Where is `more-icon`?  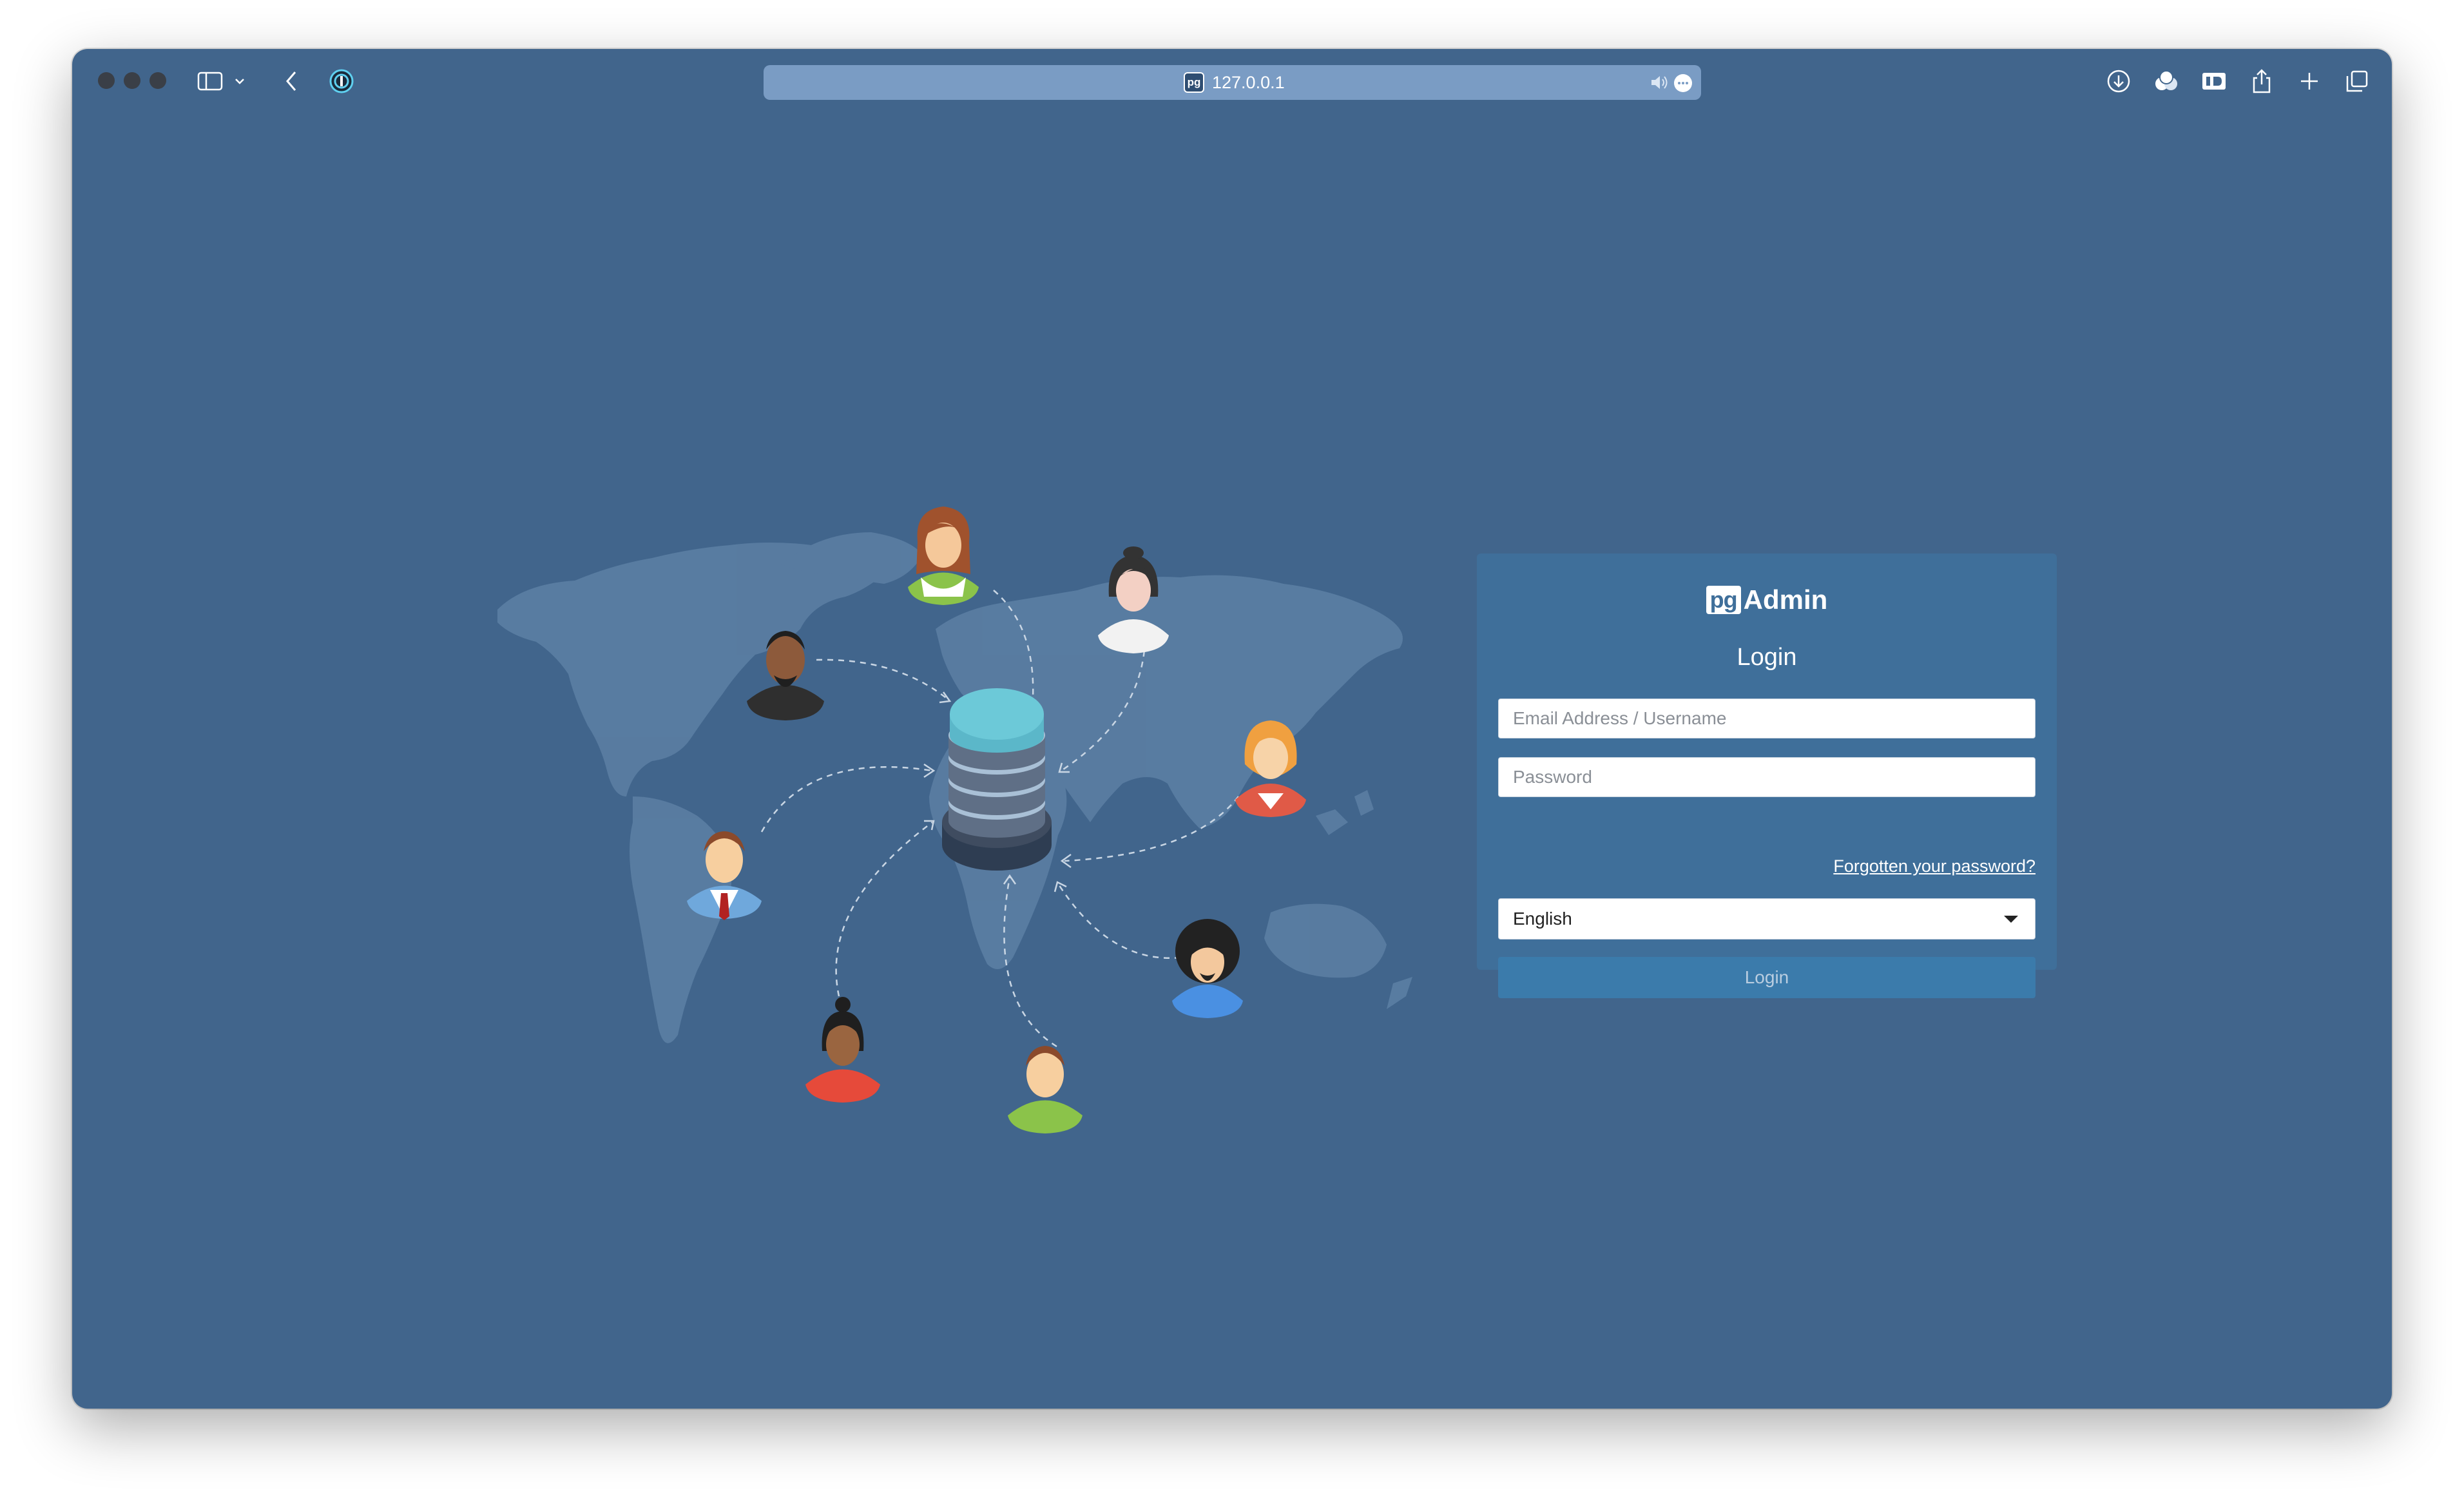 more-icon is located at coordinates (1683, 84).